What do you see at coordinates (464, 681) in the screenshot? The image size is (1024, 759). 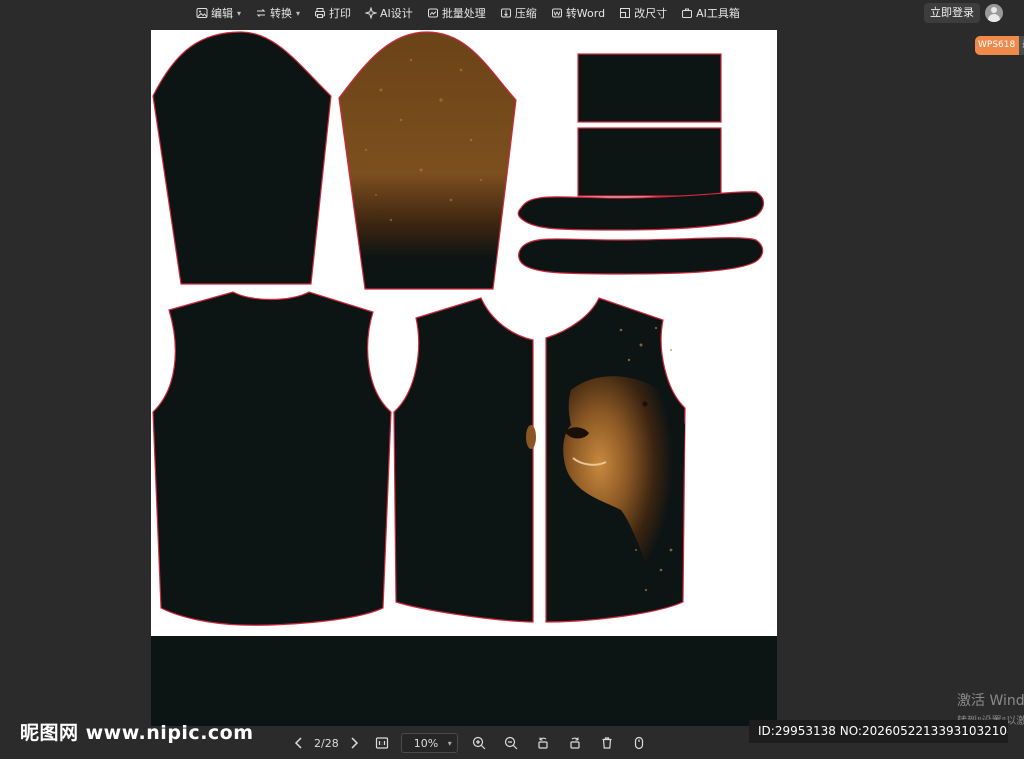 I see `document-page-lower` at bounding box center [464, 681].